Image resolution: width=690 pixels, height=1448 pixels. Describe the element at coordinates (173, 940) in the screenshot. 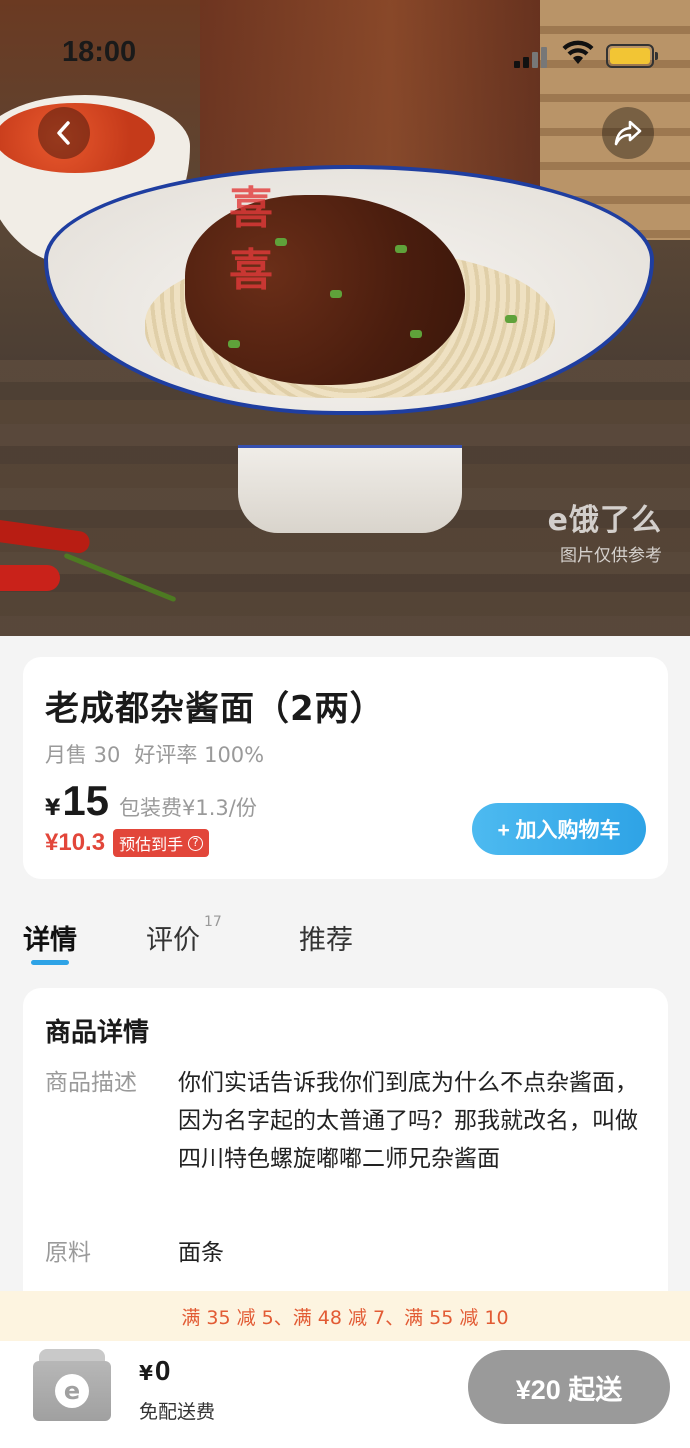

I see `tab-reviews-label: 评价` at that location.